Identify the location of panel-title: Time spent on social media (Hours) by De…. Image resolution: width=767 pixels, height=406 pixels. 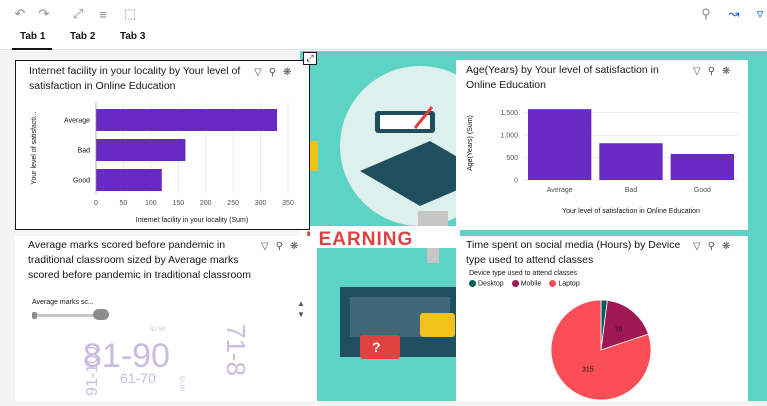
(573, 252).